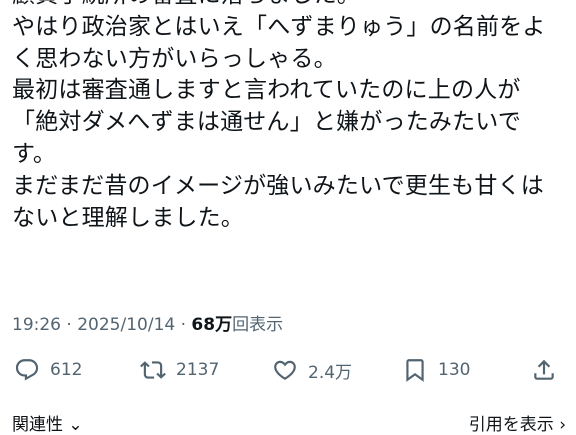  Describe the element at coordinates (153, 370) in the screenshot. I see `repost-icon` at that location.